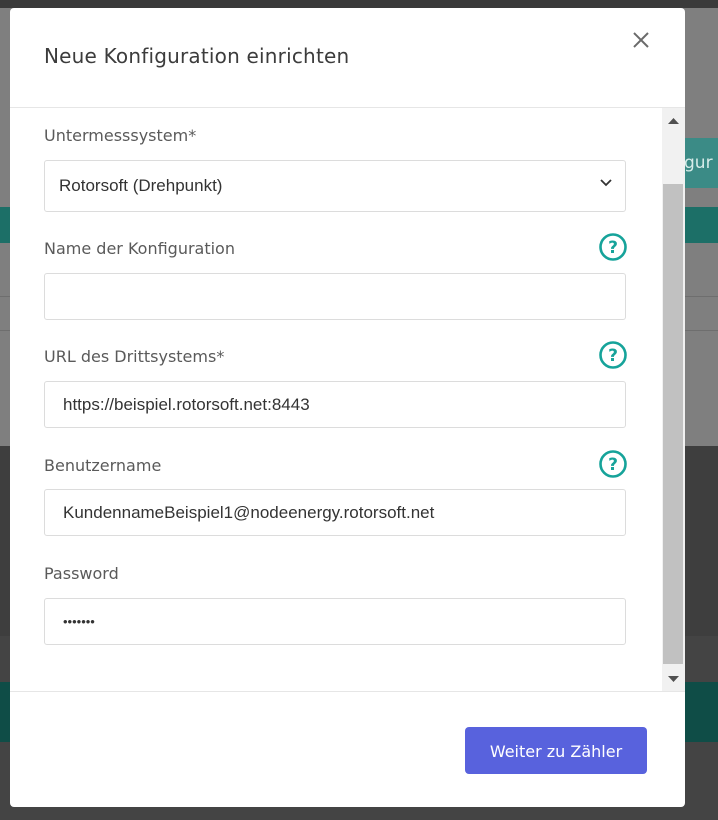 This screenshot has height=820, width=718. Describe the element at coordinates (359, 4) in the screenshot. I see `background-top-bar` at that location.